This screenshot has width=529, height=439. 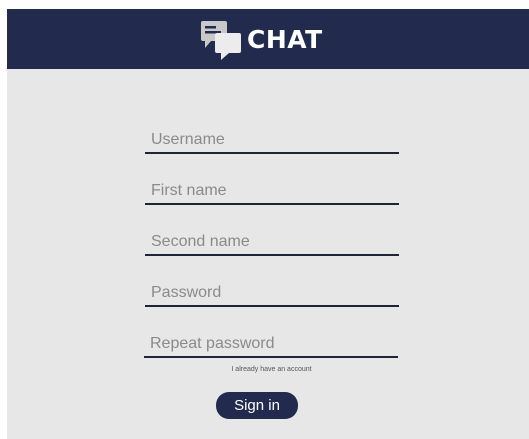 I want to click on password-field, so click(x=272, y=294).